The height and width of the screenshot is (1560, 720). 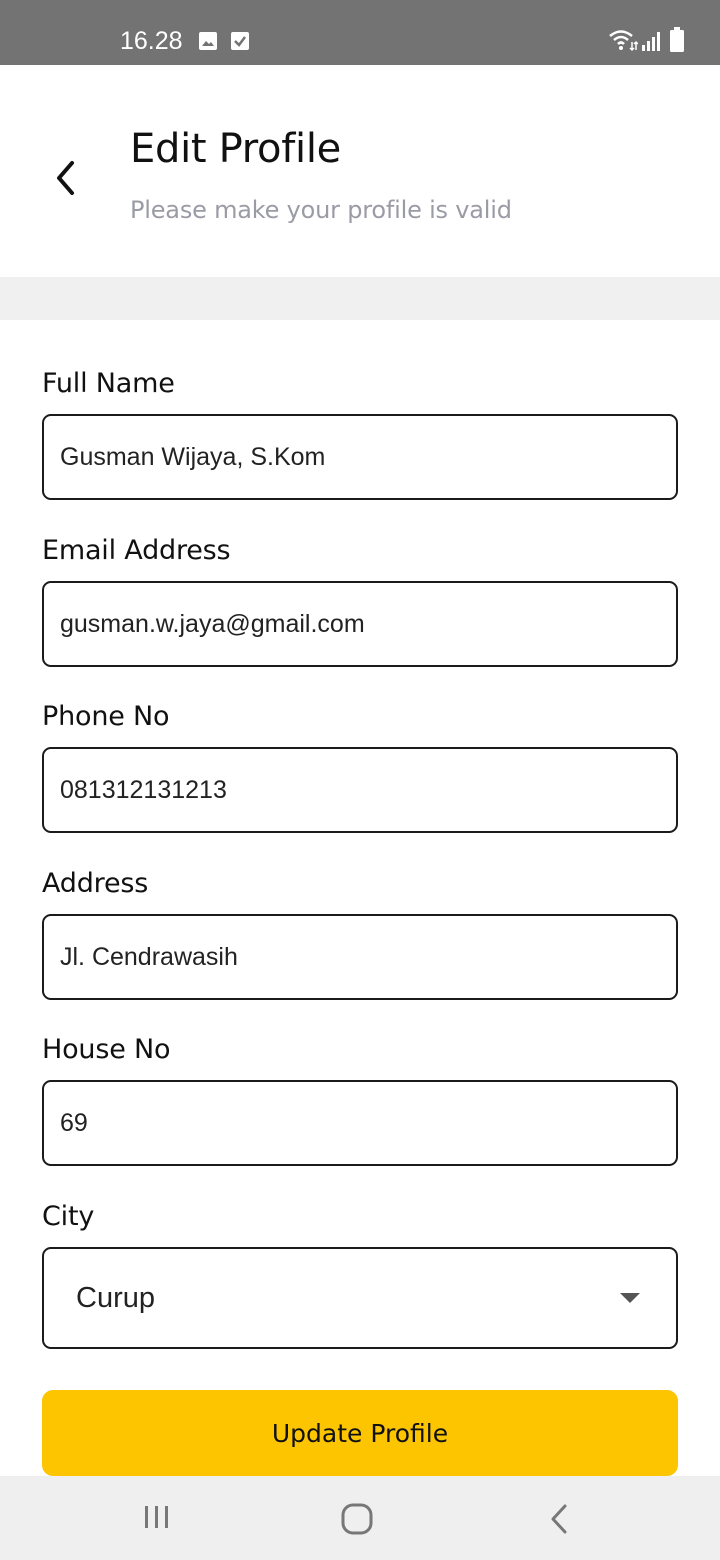 I want to click on house-no-label: House No, so click(x=106, y=1049).